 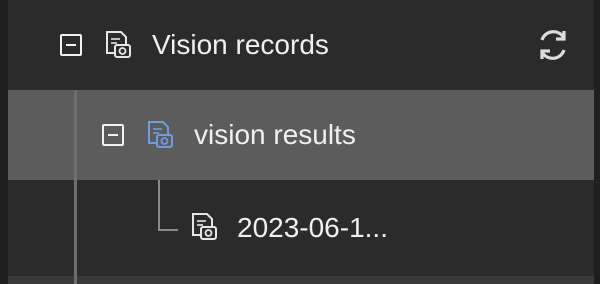 What do you see at coordinates (71, 45) in the screenshot?
I see `collapse-toggle-root` at bounding box center [71, 45].